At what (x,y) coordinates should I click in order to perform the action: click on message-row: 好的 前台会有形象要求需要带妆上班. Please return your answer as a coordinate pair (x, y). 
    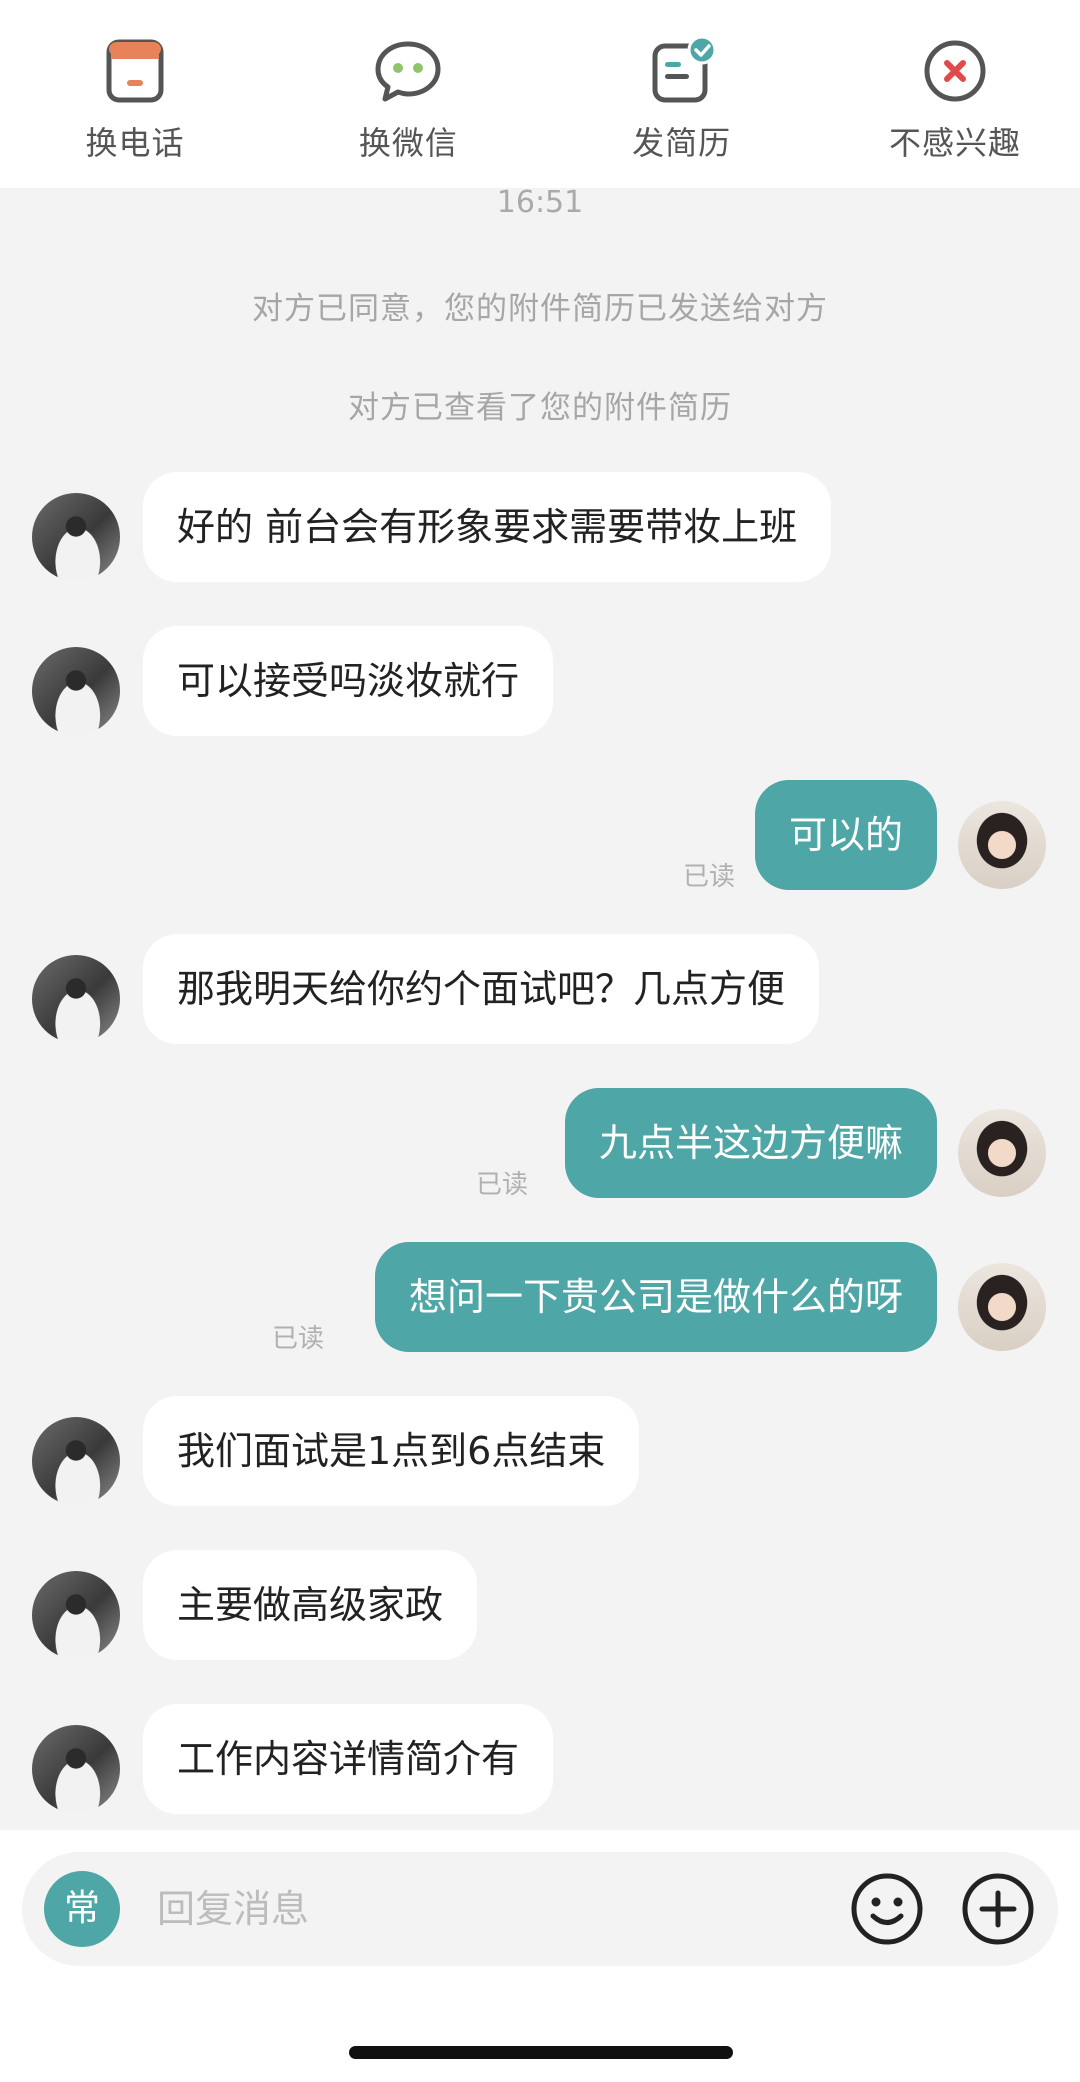
    Looking at the image, I should click on (540, 527).